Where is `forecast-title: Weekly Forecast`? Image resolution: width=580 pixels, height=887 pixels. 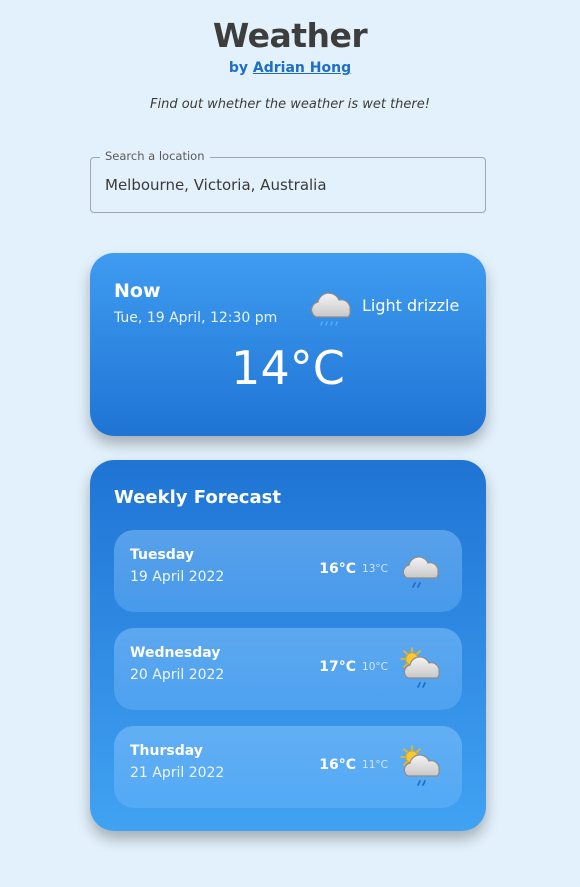 forecast-title: Weekly Forecast is located at coordinates (197, 497).